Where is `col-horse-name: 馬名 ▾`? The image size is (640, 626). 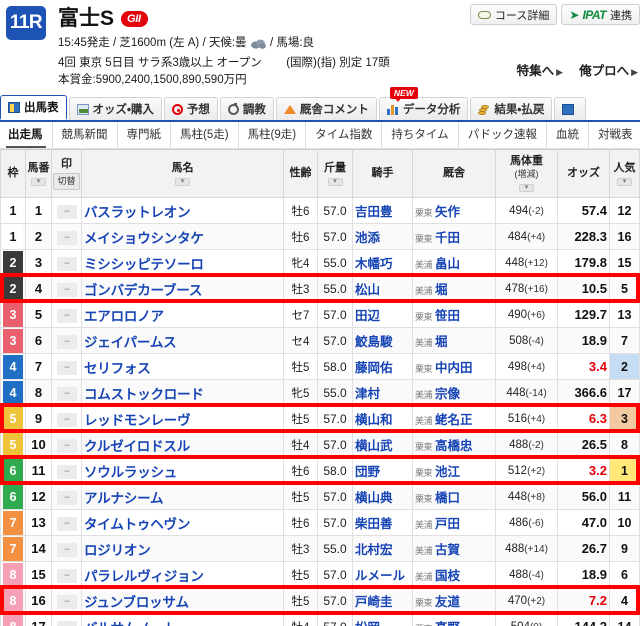
col-horse-name: 馬名 ▾ is located at coordinates (182, 173).